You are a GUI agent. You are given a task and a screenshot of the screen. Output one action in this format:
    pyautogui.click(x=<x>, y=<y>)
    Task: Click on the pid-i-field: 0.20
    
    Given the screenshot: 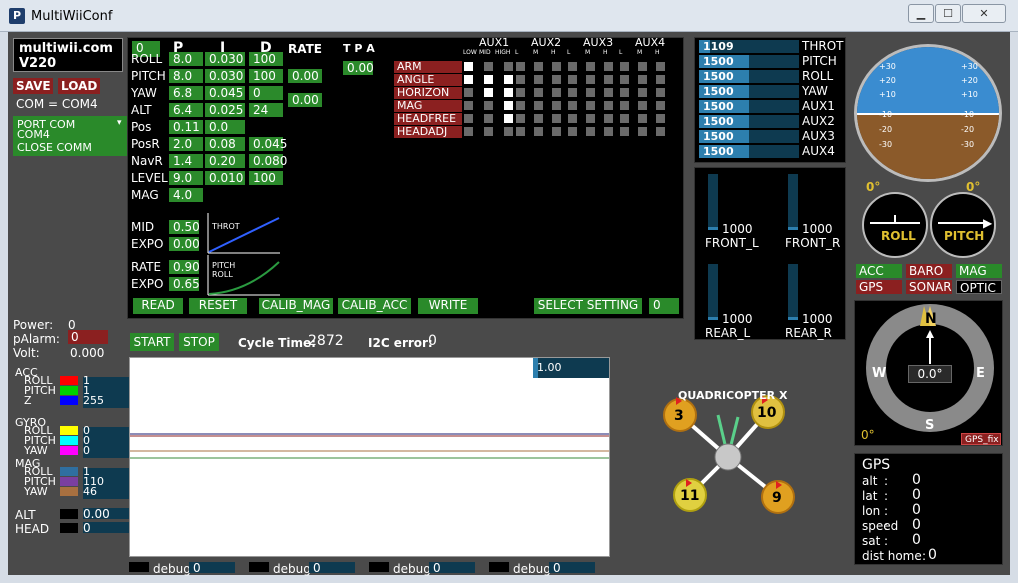 What is the action you would take?
    pyautogui.click(x=225, y=161)
    